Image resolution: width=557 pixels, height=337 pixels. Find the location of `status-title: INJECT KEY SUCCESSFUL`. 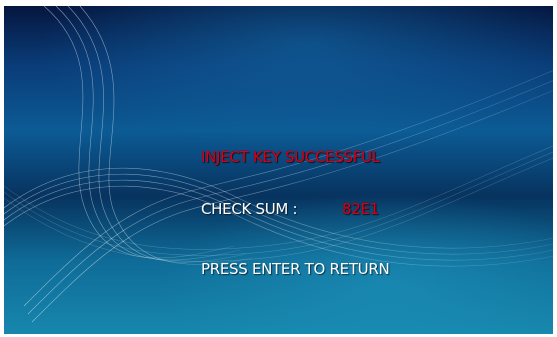

status-title: INJECT KEY SUCCESSFUL is located at coordinates (290, 157).